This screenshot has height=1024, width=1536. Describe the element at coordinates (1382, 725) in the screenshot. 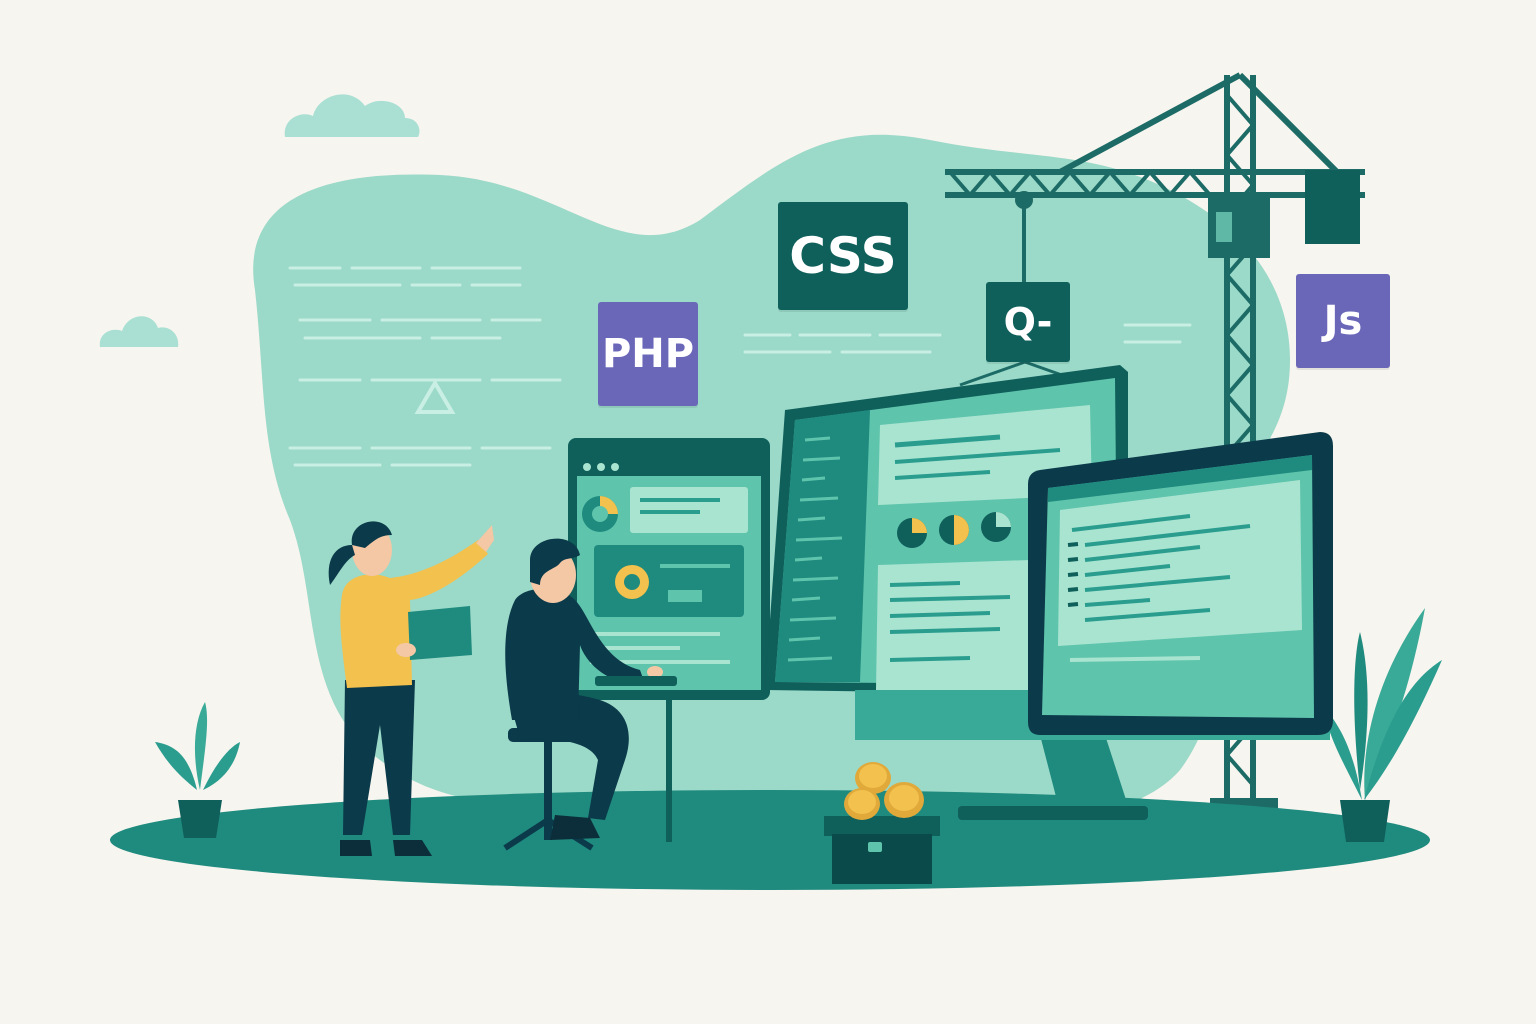

I see `plant-right` at that location.